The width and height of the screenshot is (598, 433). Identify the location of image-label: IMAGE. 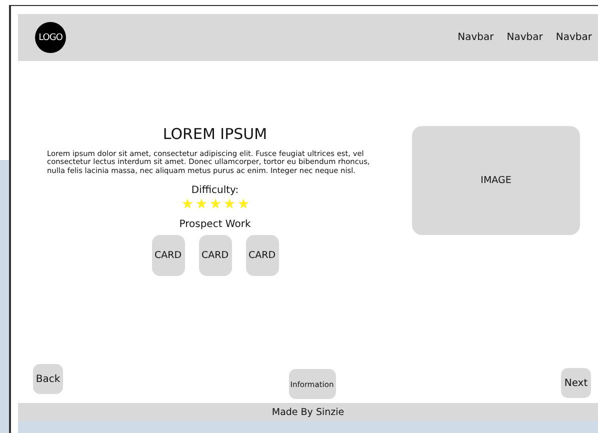
(496, 180).